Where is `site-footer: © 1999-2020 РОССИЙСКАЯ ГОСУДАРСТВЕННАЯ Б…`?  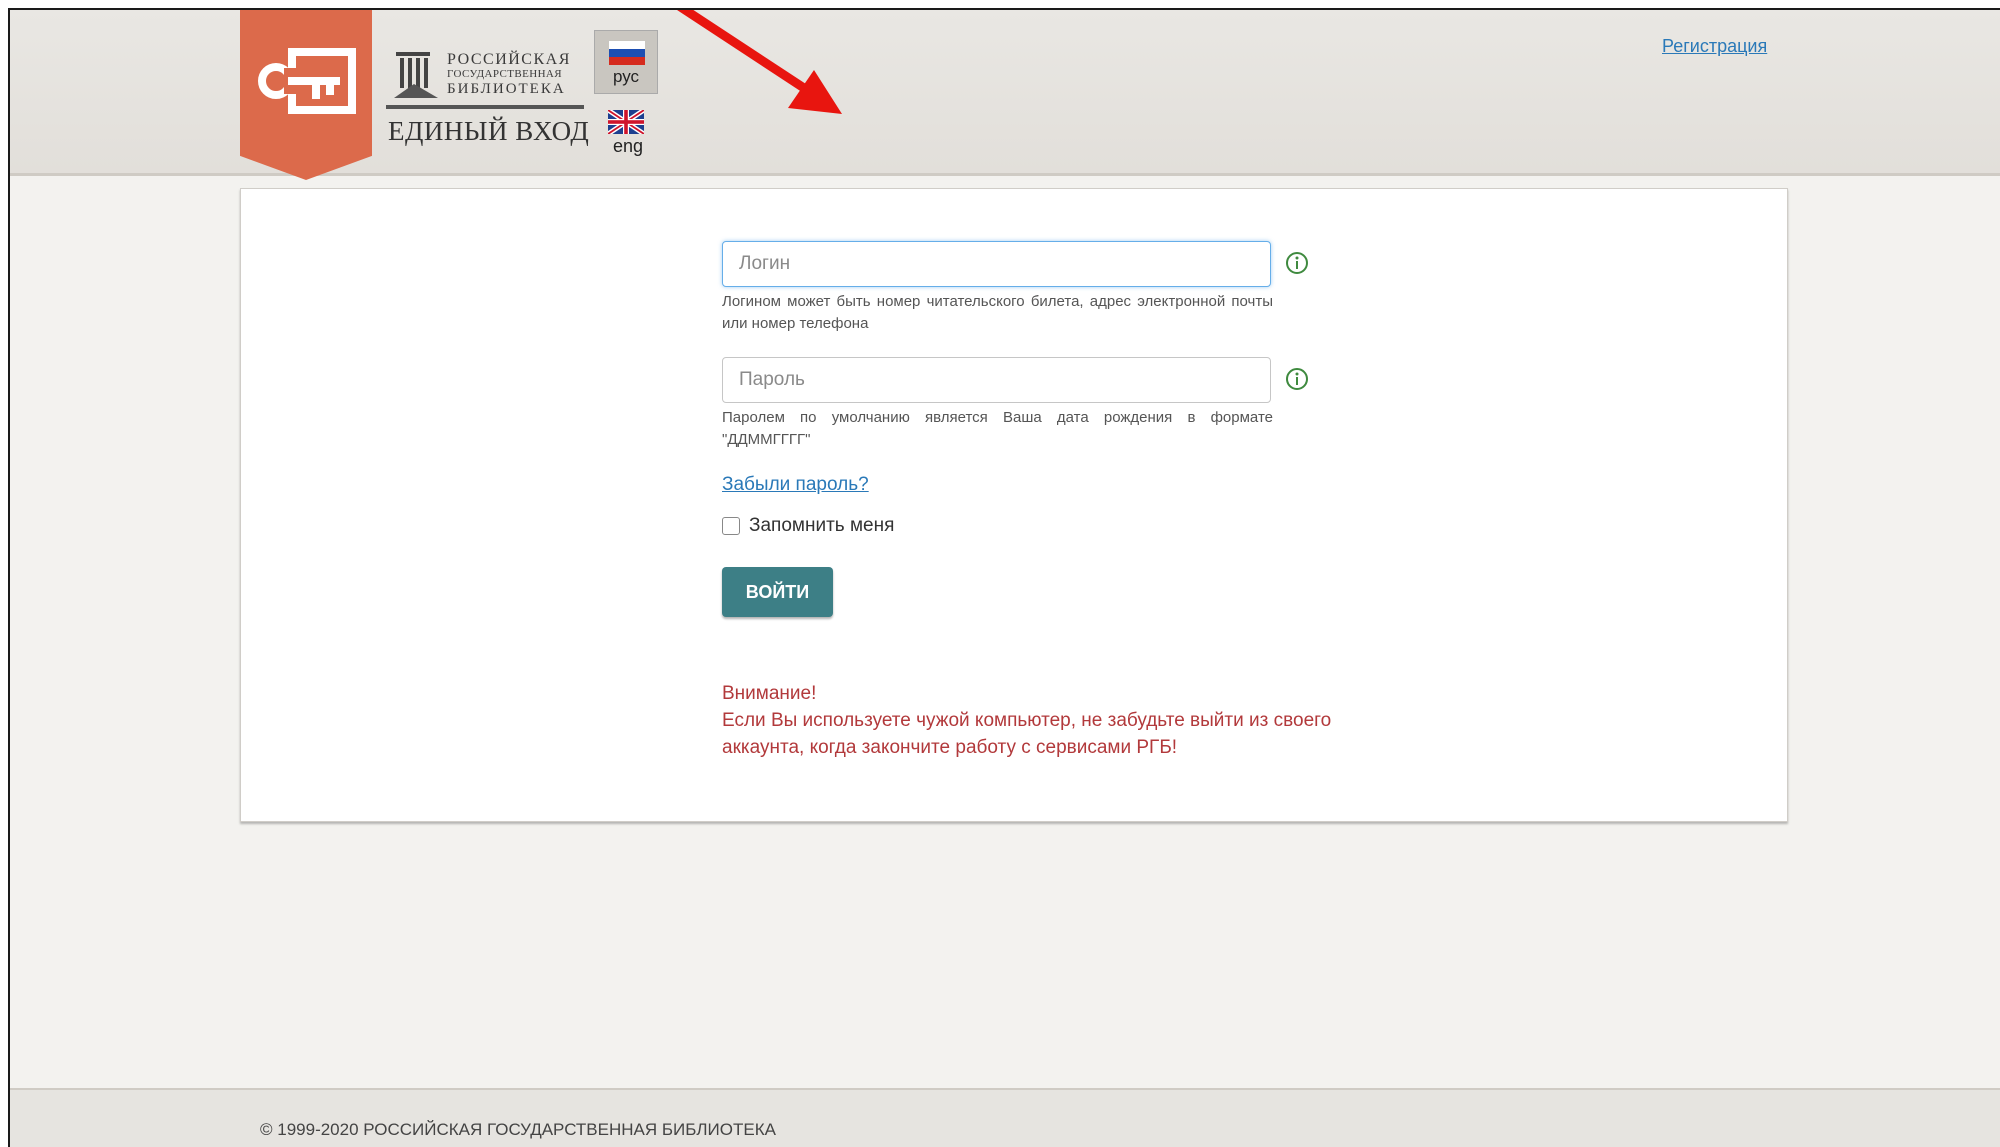 site-footer: © 1999-2020 РОССИЙСКАЯ ГОСУДАРСТВЕННАЯ Б… is located at coordinates (1005, 1117).